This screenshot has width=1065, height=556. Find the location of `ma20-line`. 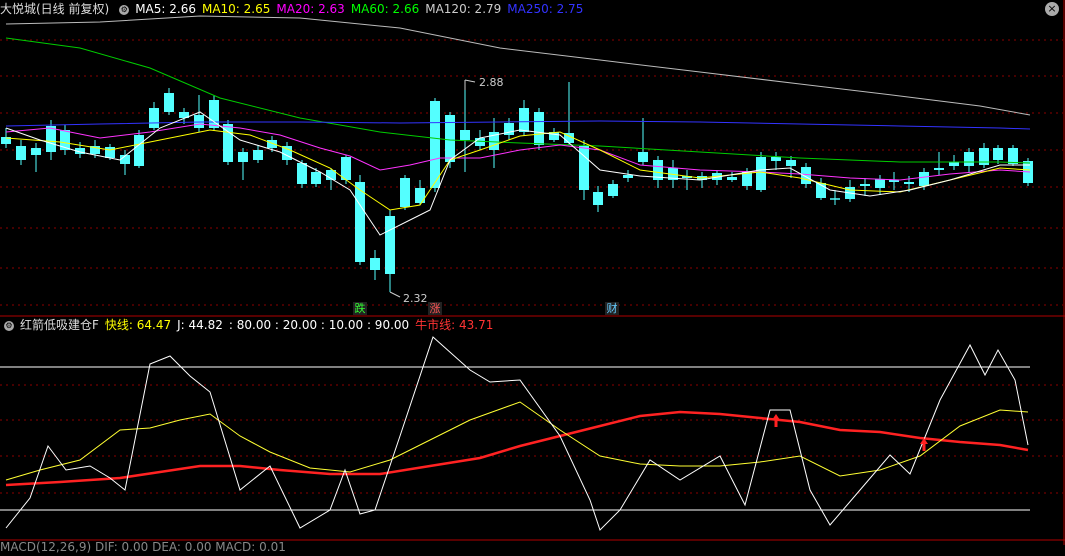

ma20-line is located at coordinates (518, 152).